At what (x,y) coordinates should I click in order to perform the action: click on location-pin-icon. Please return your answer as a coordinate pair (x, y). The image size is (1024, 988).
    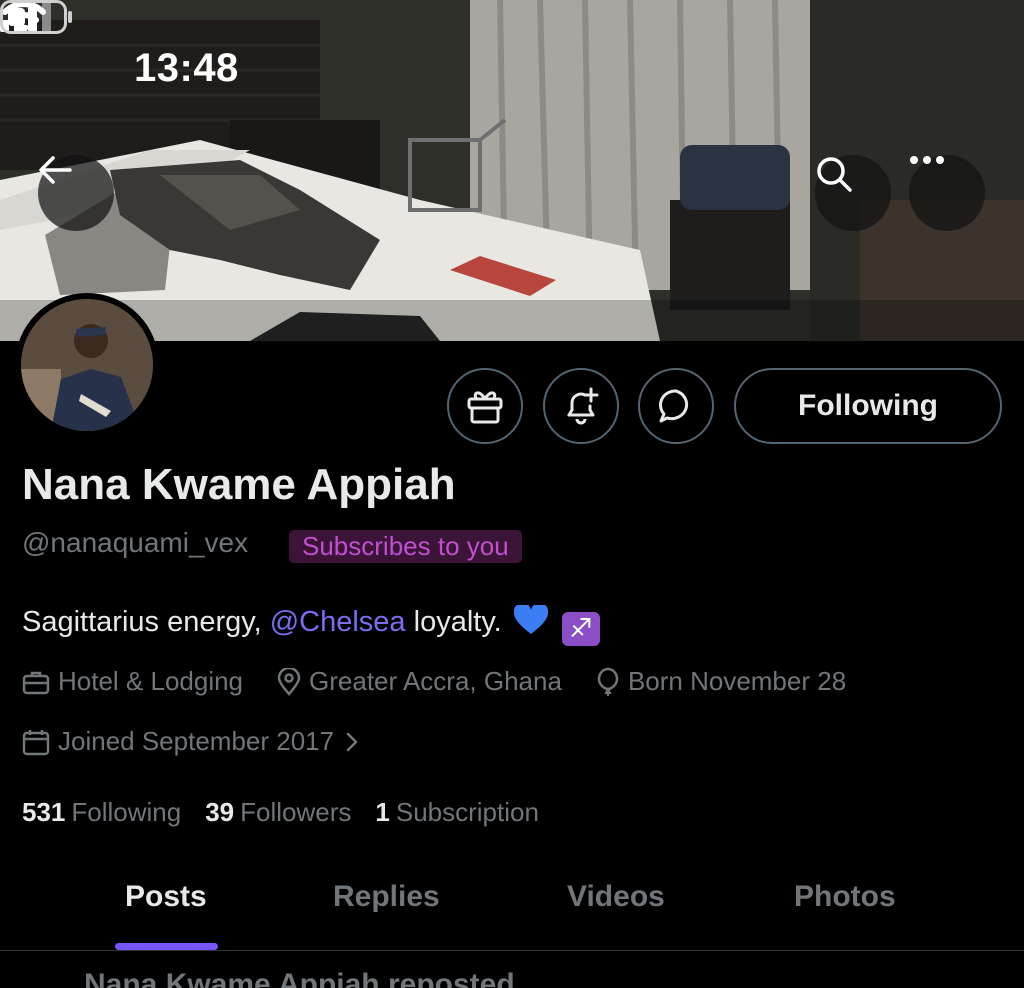
    Looking at the image, I should click on (289, 681).